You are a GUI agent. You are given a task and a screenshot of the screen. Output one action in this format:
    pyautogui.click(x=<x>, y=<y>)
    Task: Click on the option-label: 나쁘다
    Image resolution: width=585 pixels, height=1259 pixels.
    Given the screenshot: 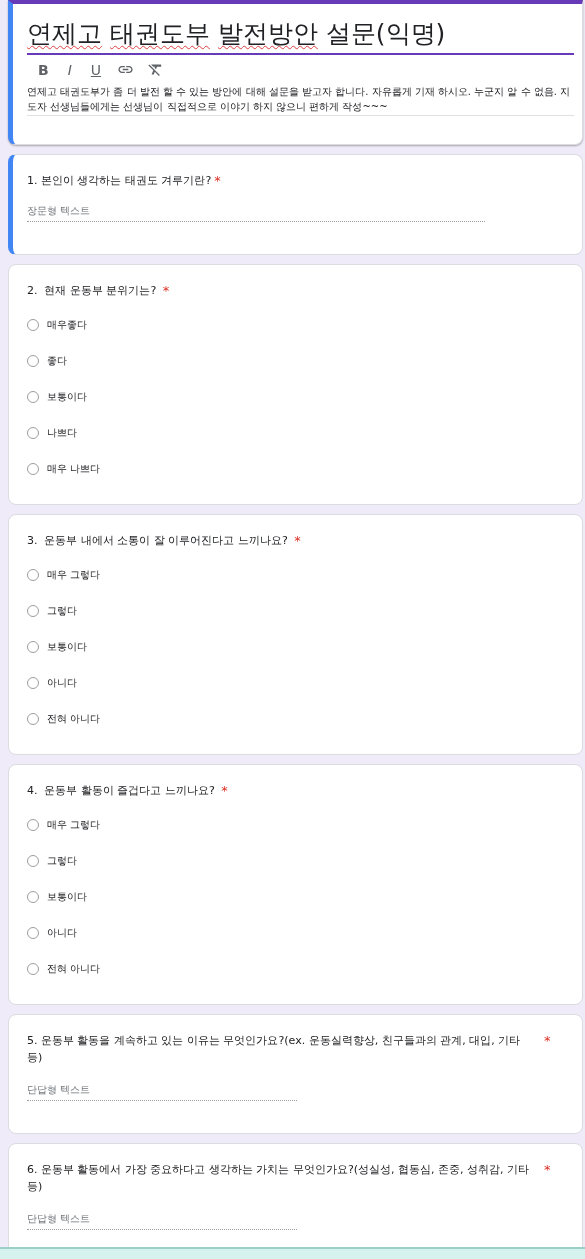 What is the action you would take?
    pyautogui.click(x=62, y=433)
    